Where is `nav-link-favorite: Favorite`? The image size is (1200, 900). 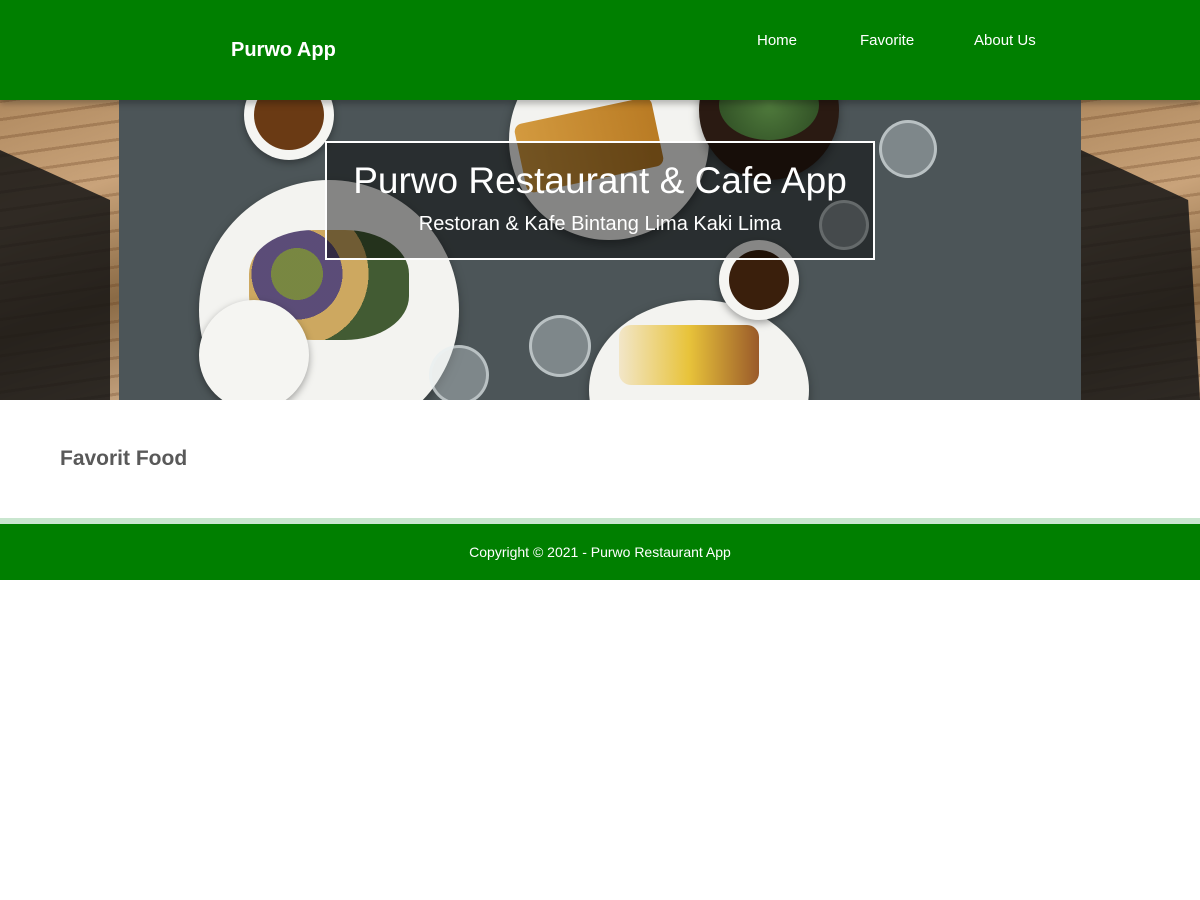 nav-link-favorite: Favorite is located at coordinates (887, 41).